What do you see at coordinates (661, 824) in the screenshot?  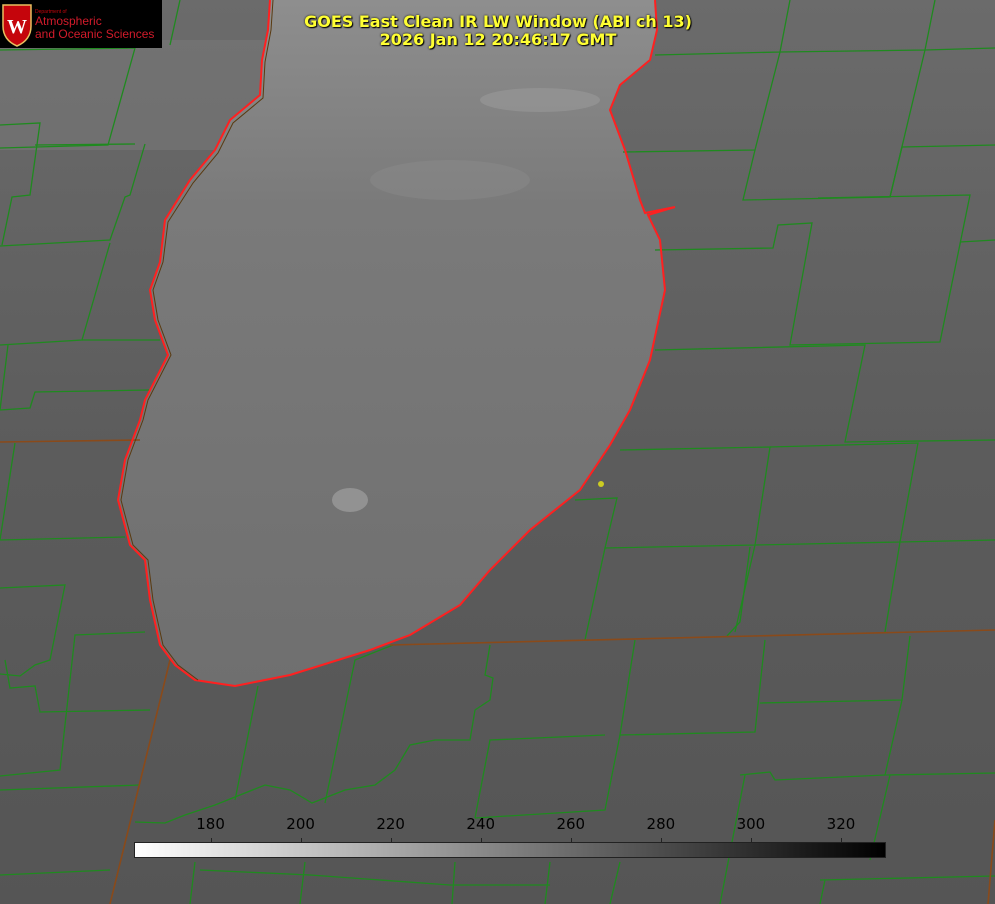 I see `colorbar-tick-label: 280` at bounding box center [661, 824].